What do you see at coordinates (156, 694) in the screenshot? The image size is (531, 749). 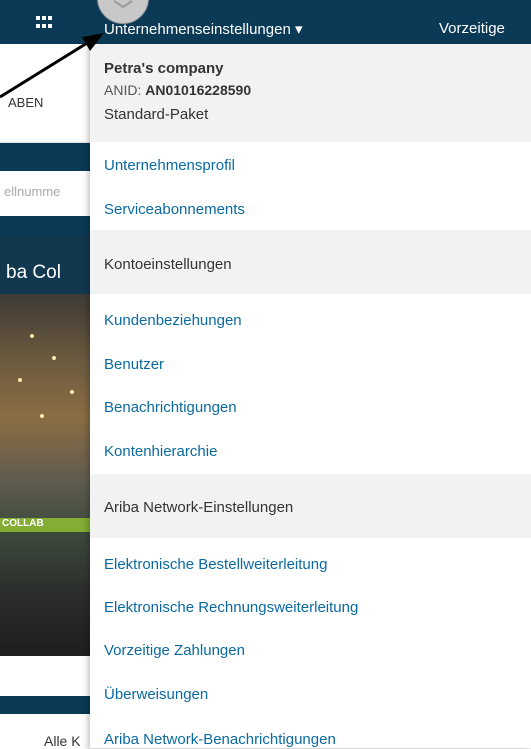 I see `menu-item-remittances: Überweisungen` at bounding box center [156, 694].